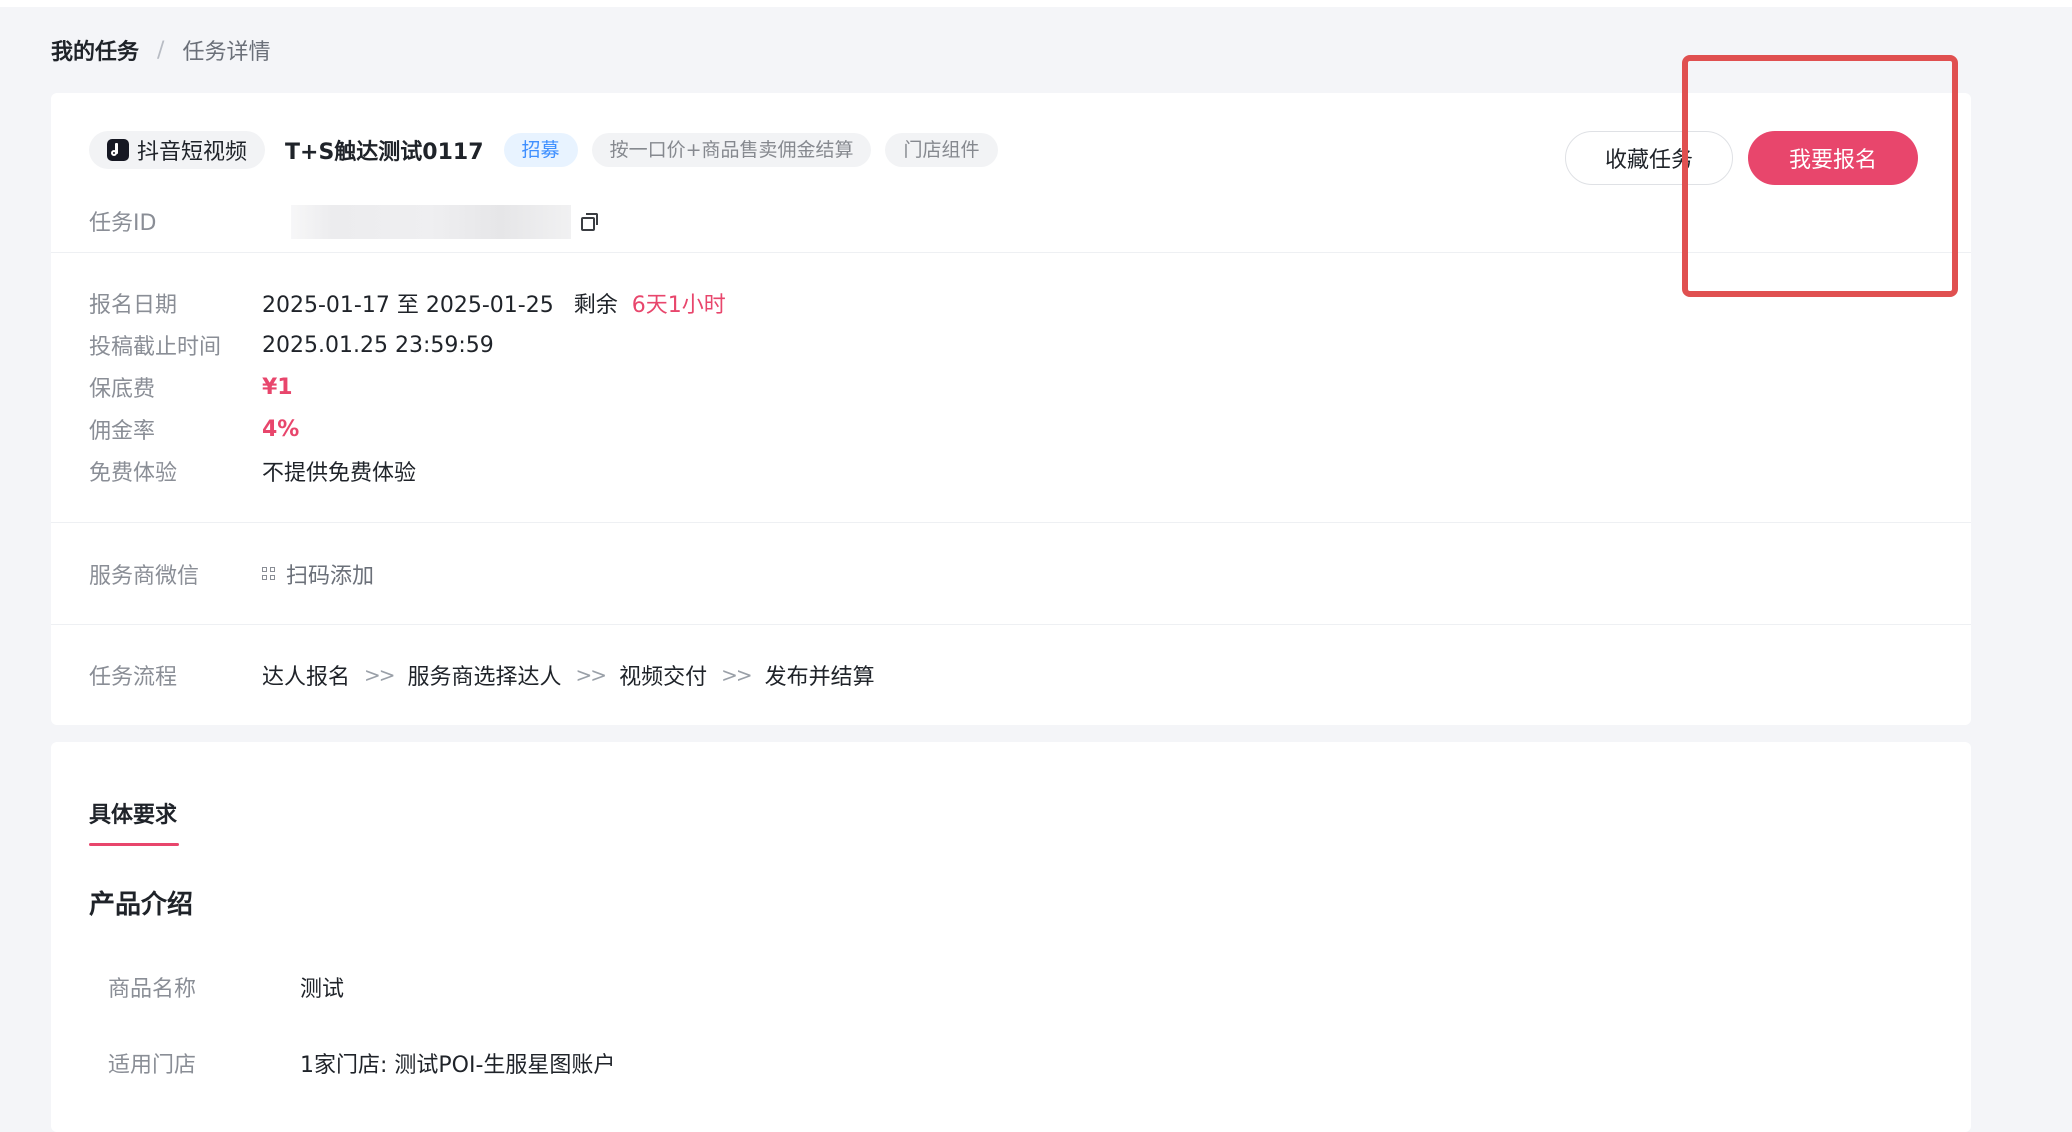 The image size is (2072, 1132). What do you see at coordinates (226, 52) in the screenshot?
I see `breadcrumb-current: 任务详情` at bounding box center [226, 52].